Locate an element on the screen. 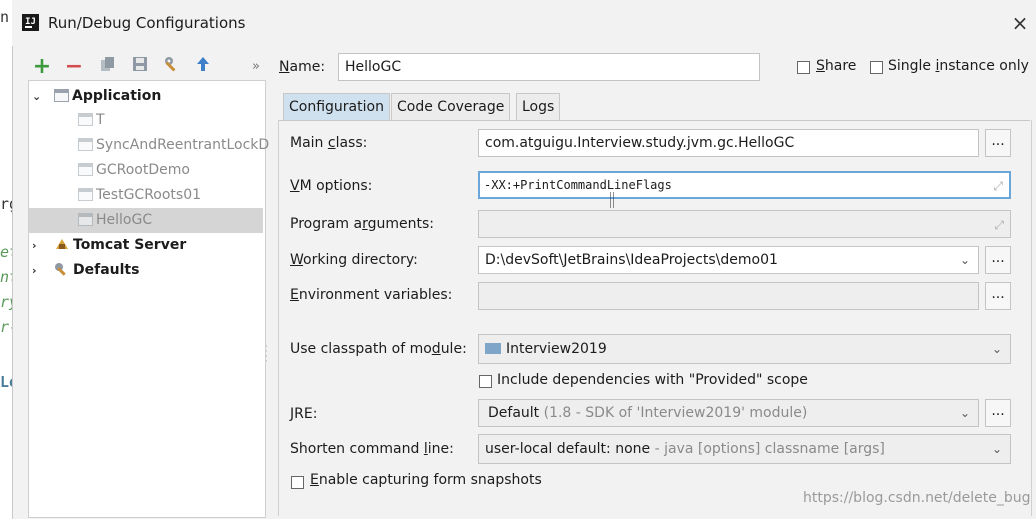 The image size is (1036, 519). editor-fragment: et is located at coordinates (6, 252).